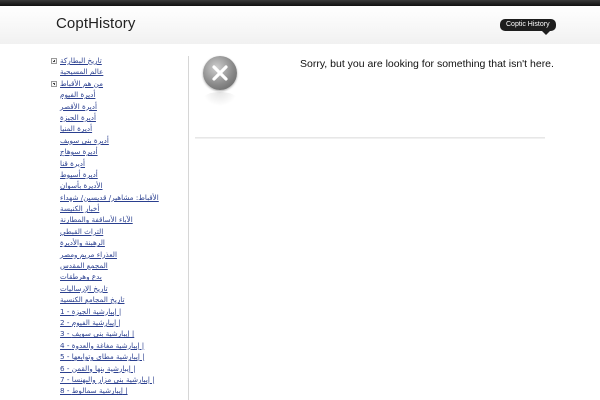 The image size is (600, 400). I want to click on site-title: CoptHistory, so click(95, 23).